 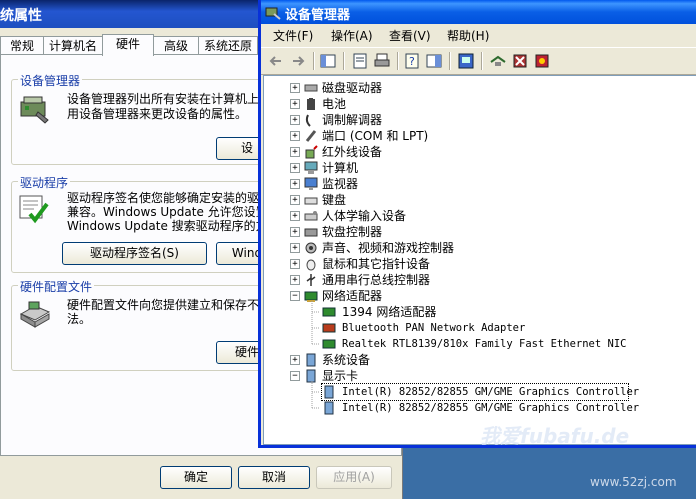 I want to click on apply-button: 应用(A), so click(x=354, y=477).